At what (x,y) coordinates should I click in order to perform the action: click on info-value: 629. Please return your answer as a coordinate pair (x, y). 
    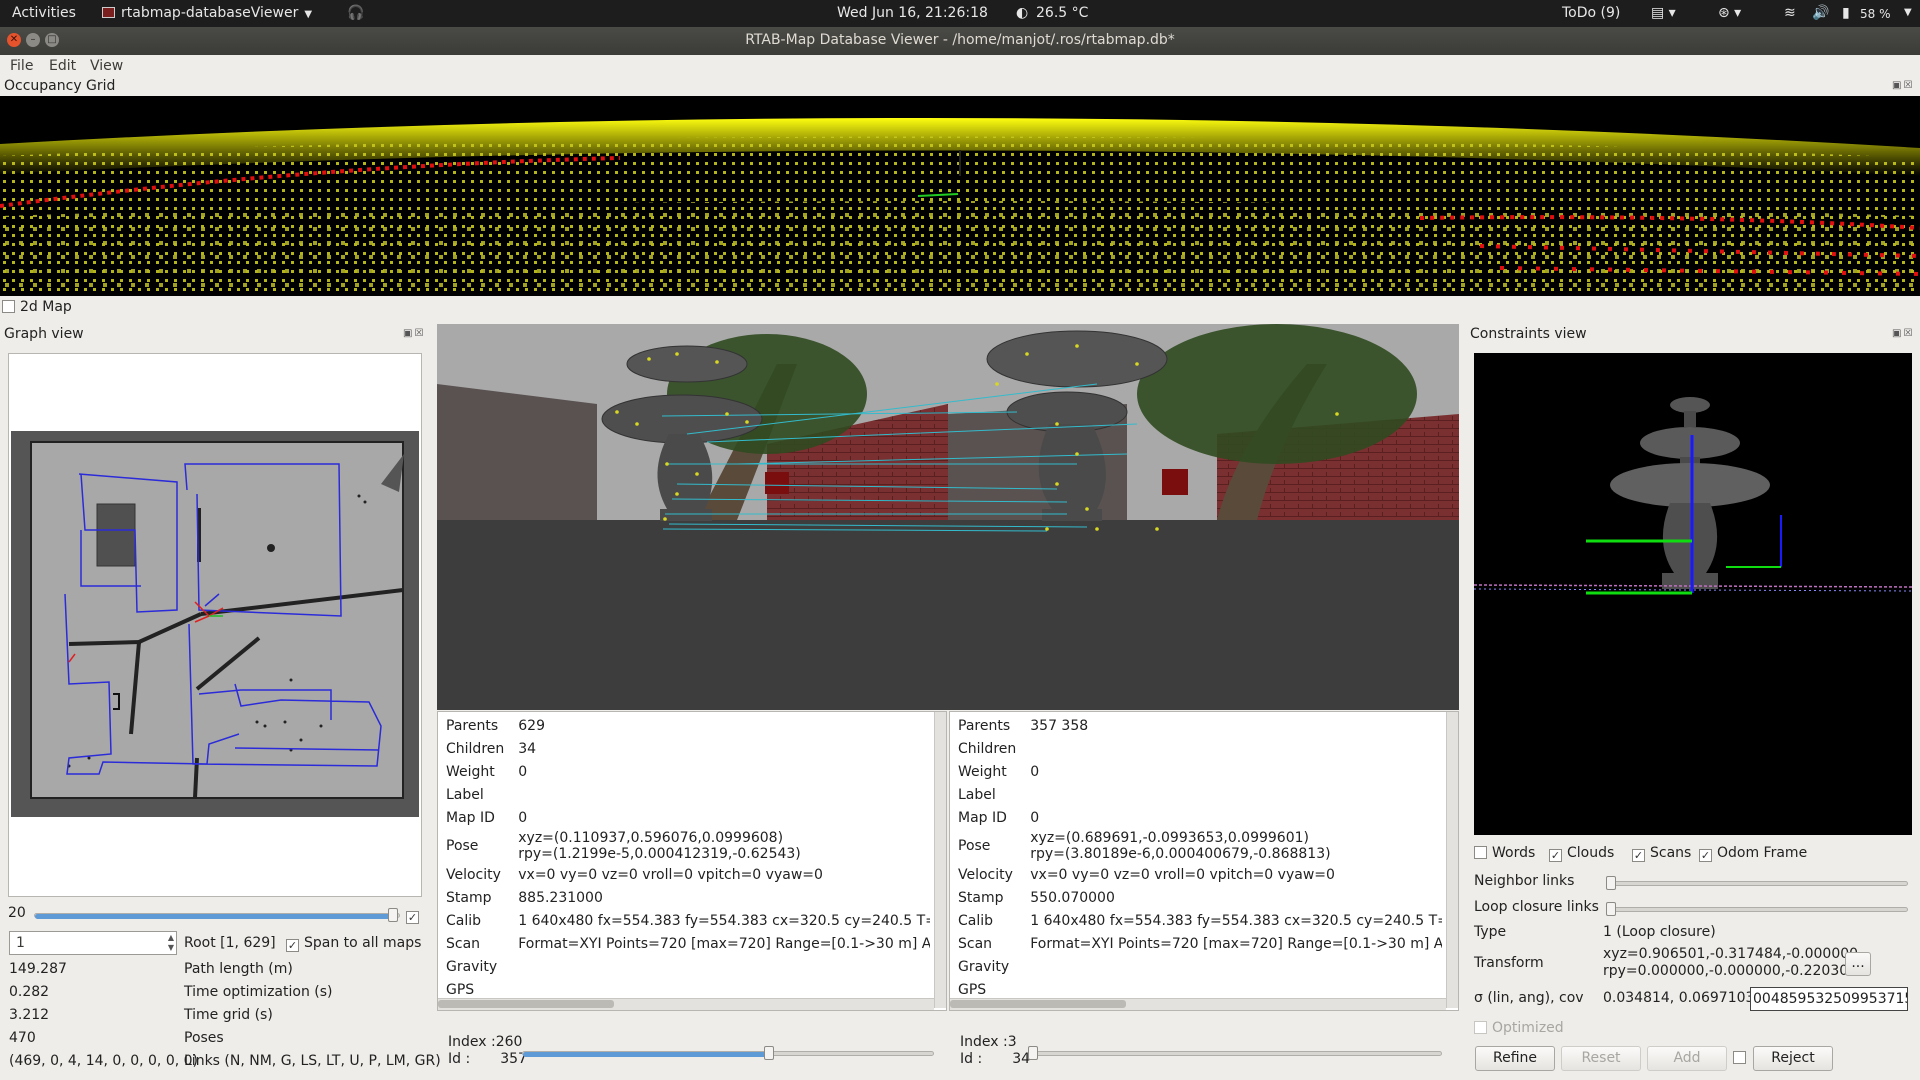
    Looking at the image, I should click on (531, 725).